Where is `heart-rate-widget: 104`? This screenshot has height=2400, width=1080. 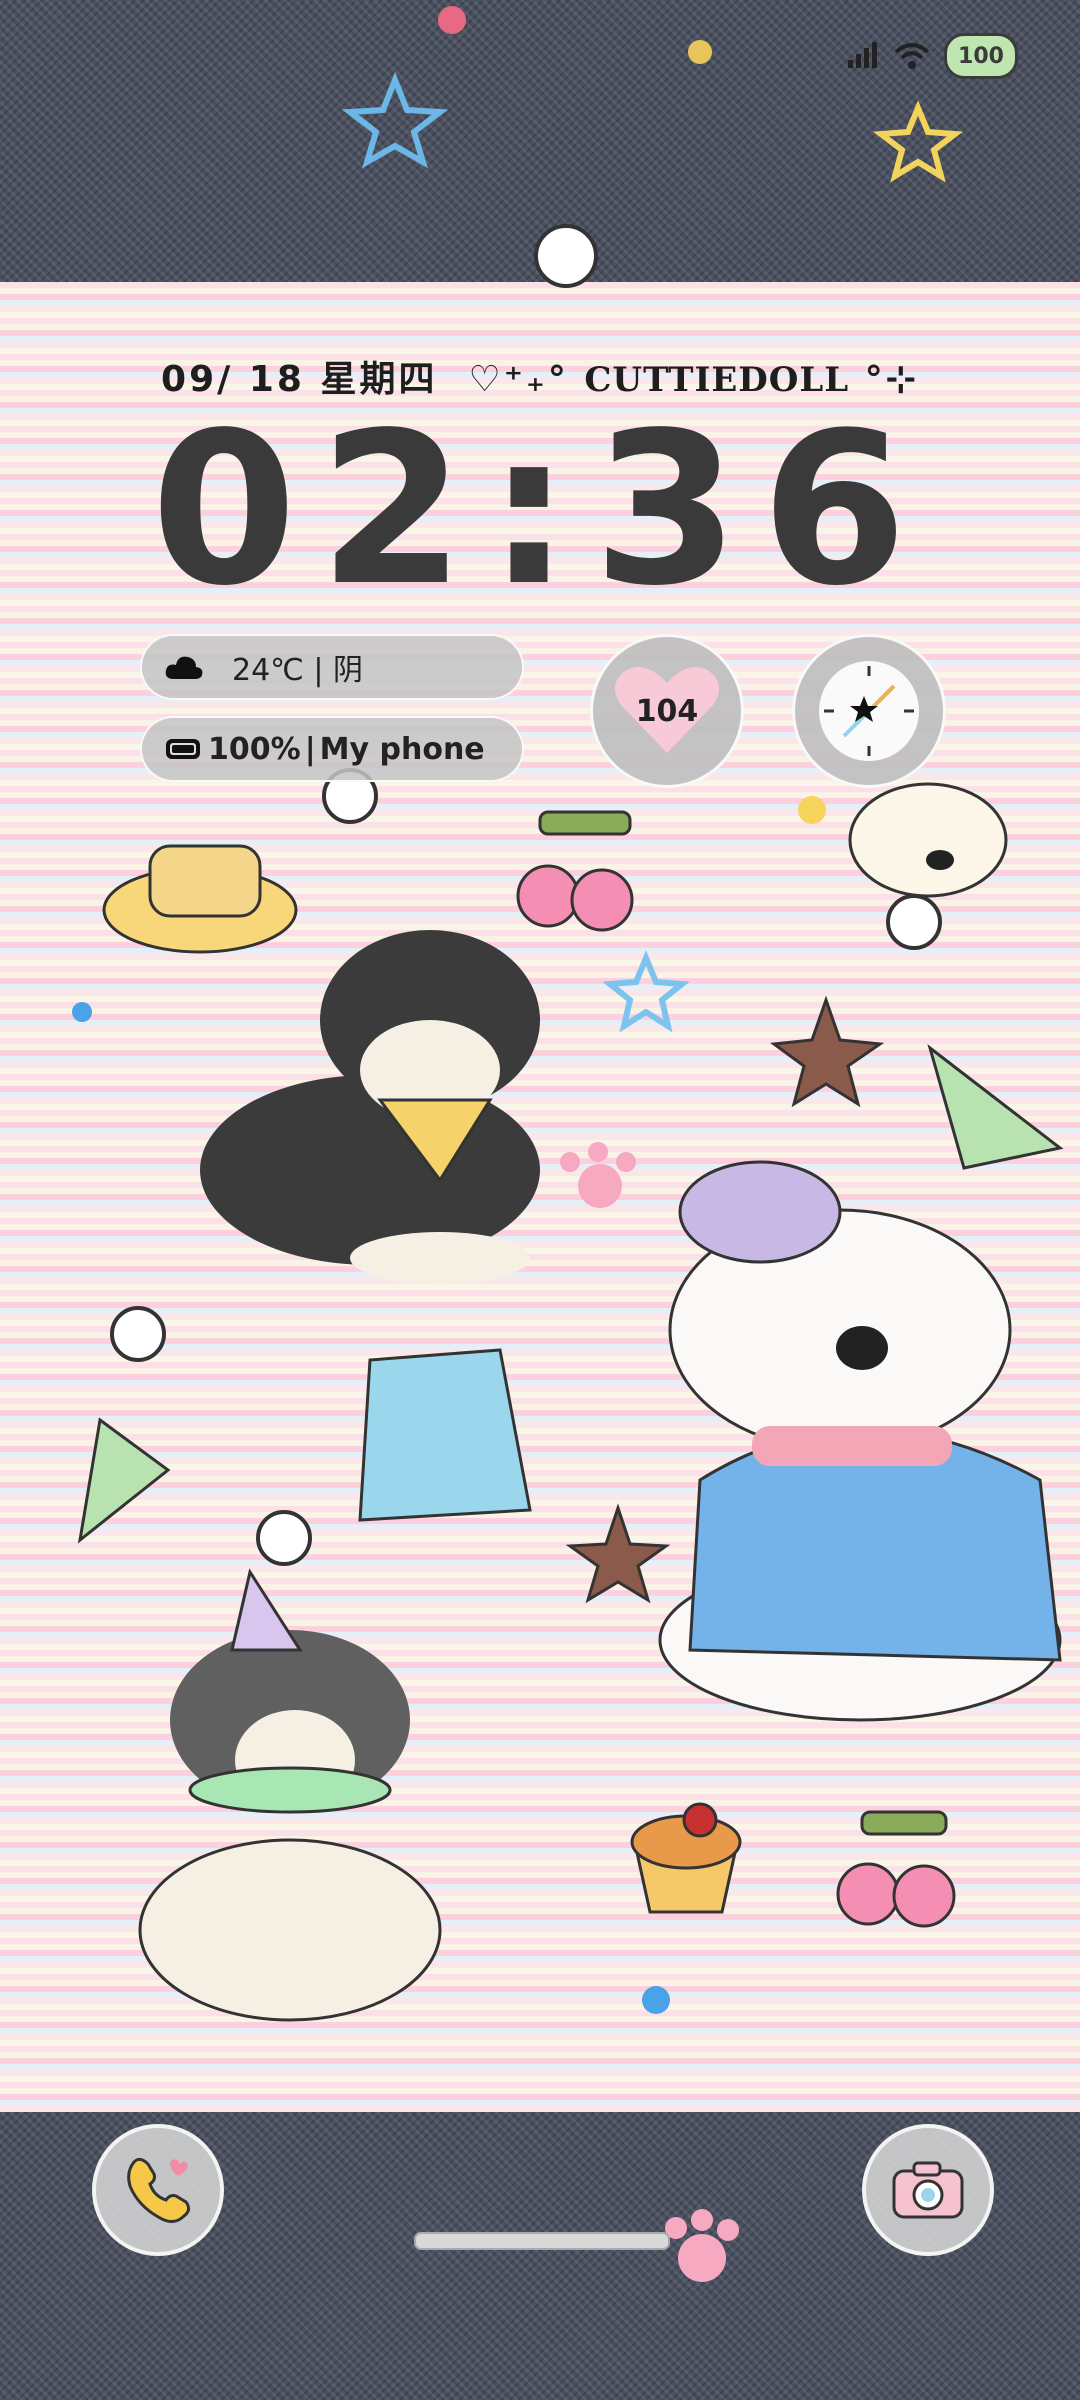 heart-rate-widget: 104 is located at coordinates (667, 711).